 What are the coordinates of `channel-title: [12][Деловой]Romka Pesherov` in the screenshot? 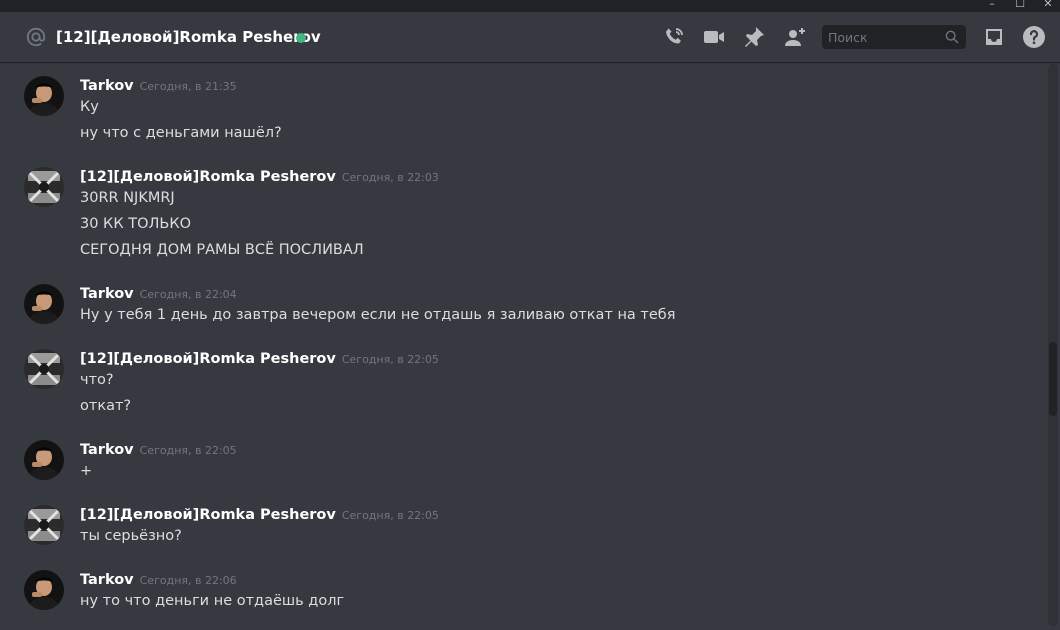 It's located at (188, 37).